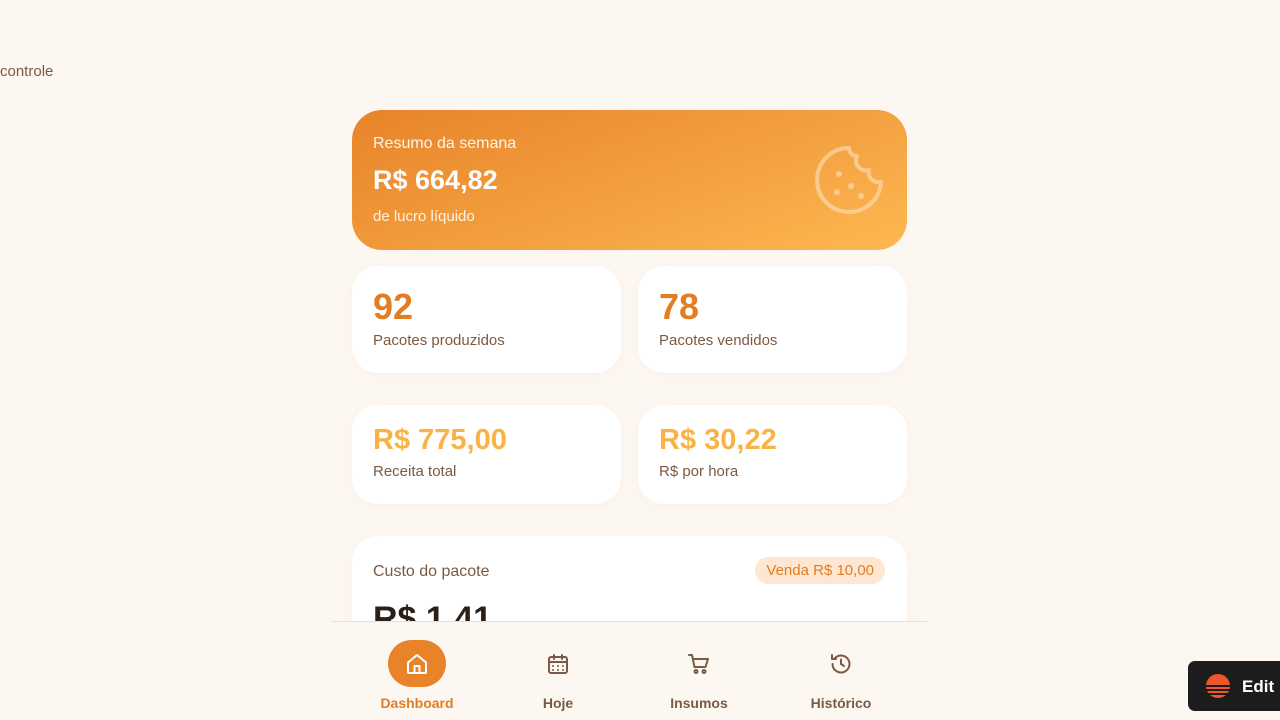  I want to click on weekly-profit-sublabel: de lucro líquido, so click(424, 216).